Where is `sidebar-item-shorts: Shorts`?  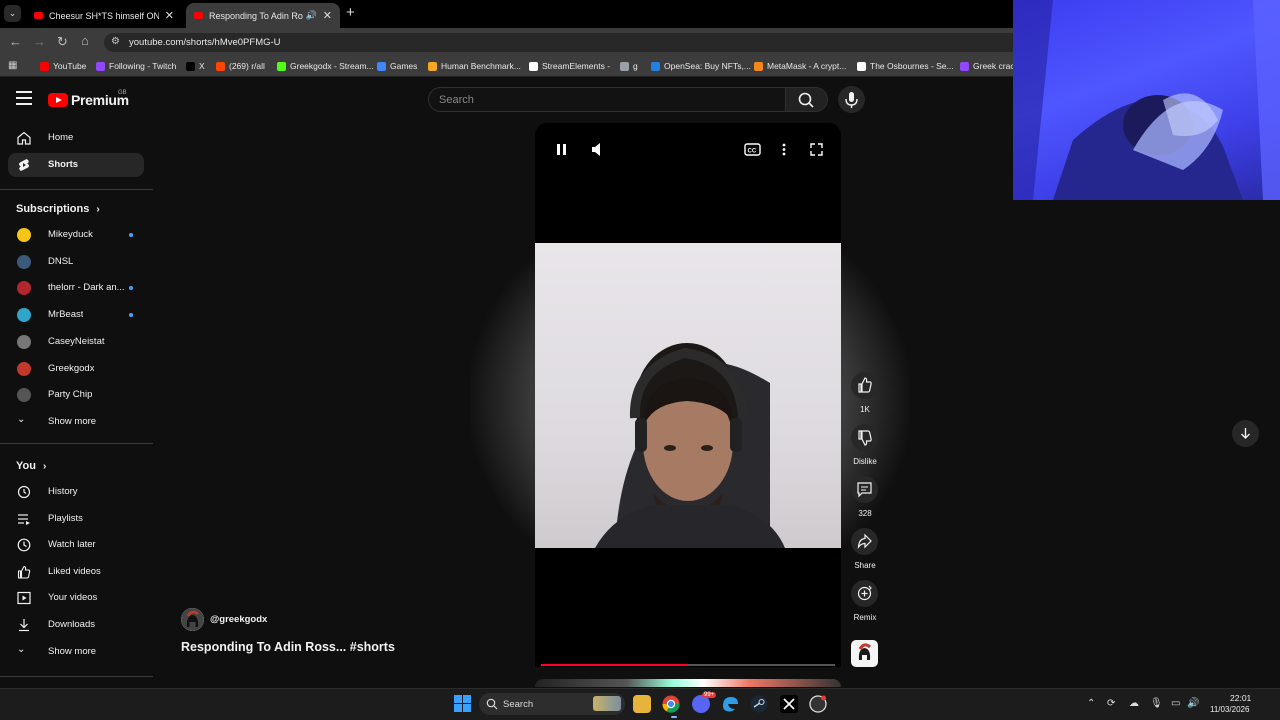
sidebar-item-shorts: Shorts is located at coordinates (76, 165).